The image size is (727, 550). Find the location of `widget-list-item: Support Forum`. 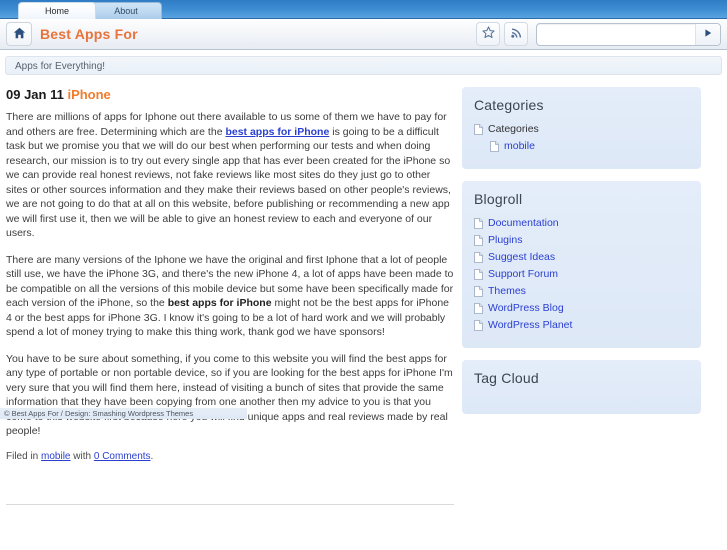

widget-list-item: Support Forum is located at coordinates (581, 274).